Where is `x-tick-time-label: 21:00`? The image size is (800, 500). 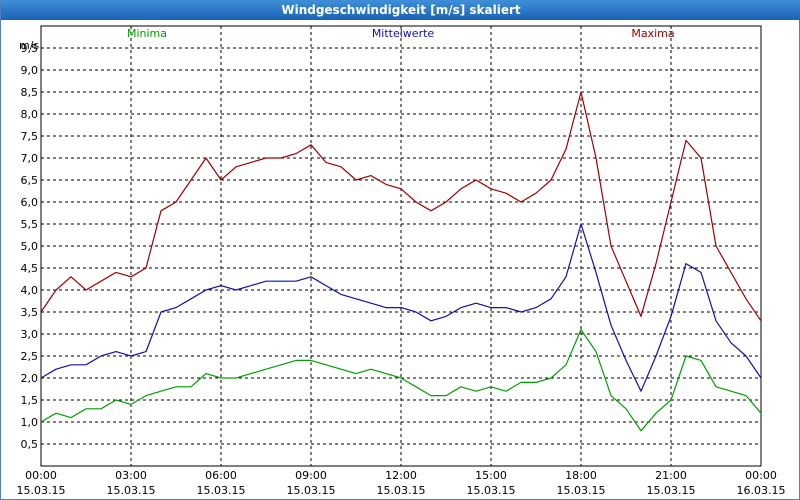
x-tick-time-label: 21:00 is located at coordinates (671, 475).